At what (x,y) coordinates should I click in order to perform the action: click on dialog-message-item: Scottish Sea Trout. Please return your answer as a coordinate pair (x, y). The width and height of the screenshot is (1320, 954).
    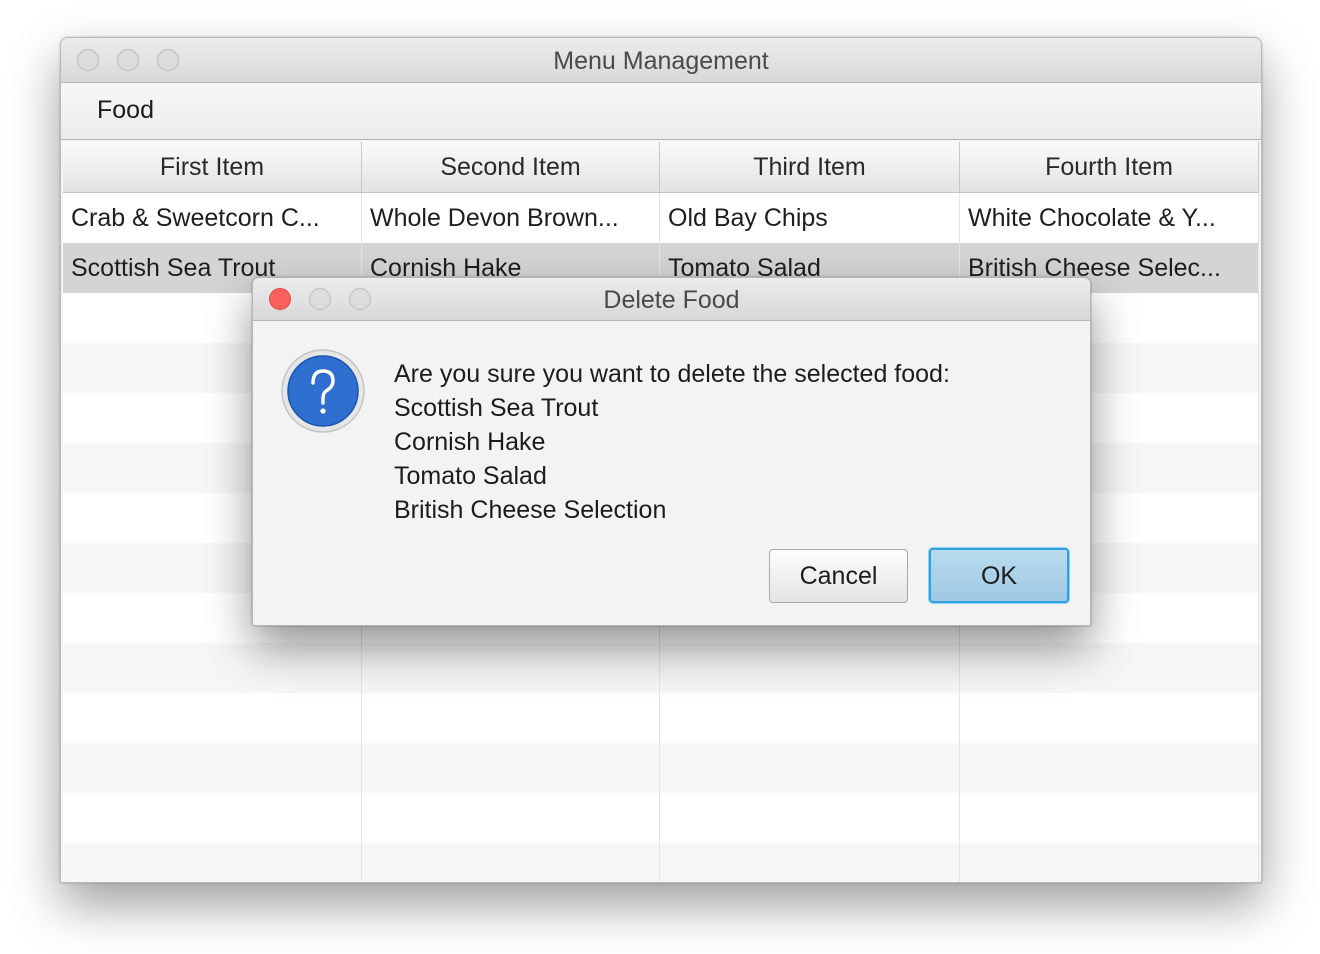
    Looking at the image, I should click on (496, 408).